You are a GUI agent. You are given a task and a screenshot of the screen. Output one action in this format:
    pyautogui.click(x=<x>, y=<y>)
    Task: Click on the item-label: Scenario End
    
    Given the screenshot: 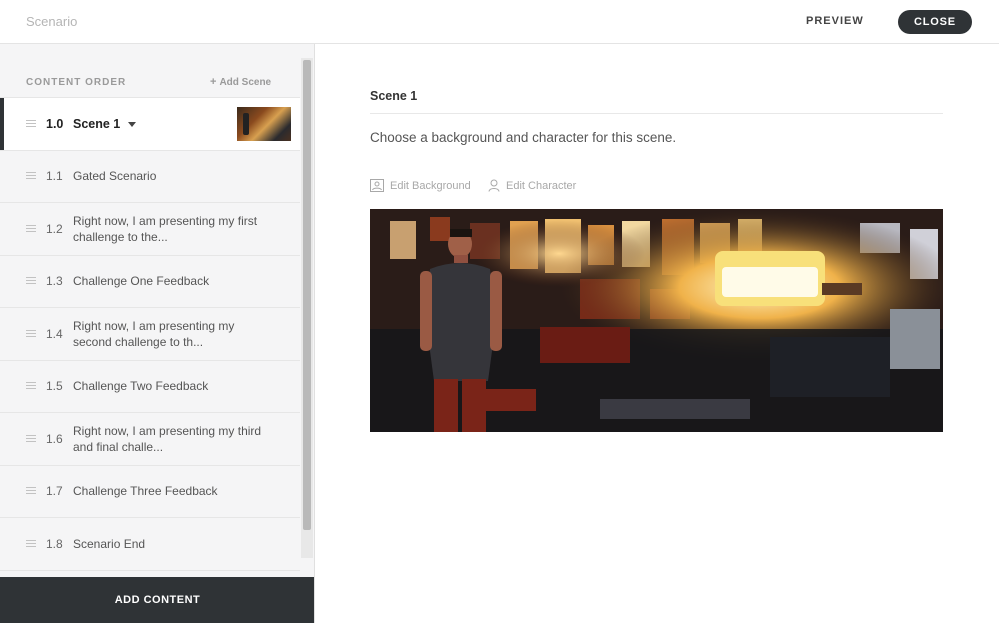 What is the action you would take?
    pyautogui.click(x=109, y=543)
    